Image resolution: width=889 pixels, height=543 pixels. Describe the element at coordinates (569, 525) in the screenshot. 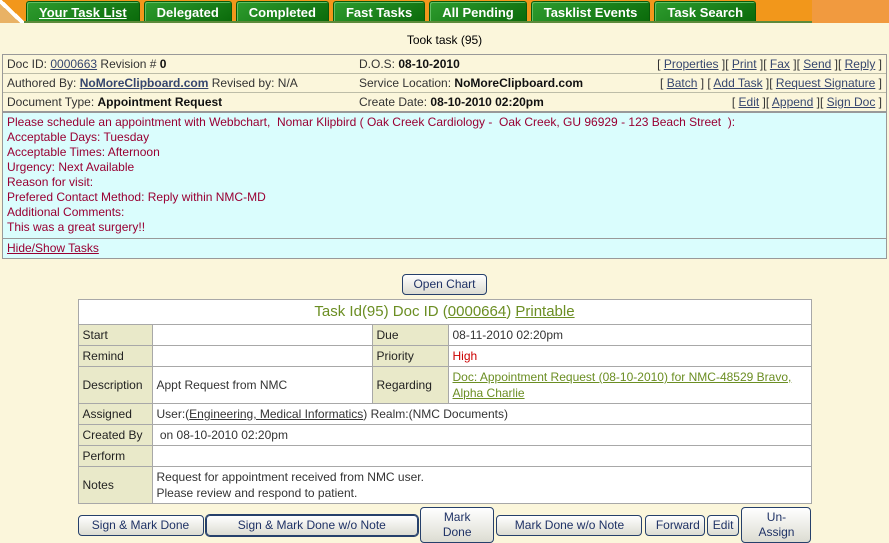

I see `mark-done-wo-note-button: Mark Done w/o Note` at that location.